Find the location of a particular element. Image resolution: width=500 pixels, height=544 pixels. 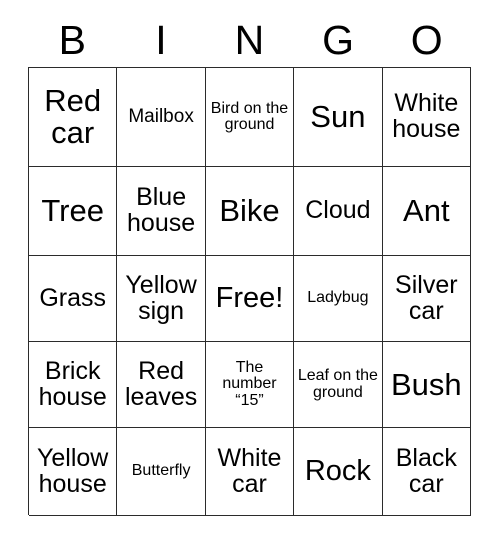

bingo-cell-o2: Ant is located at coordinates (426, 211).